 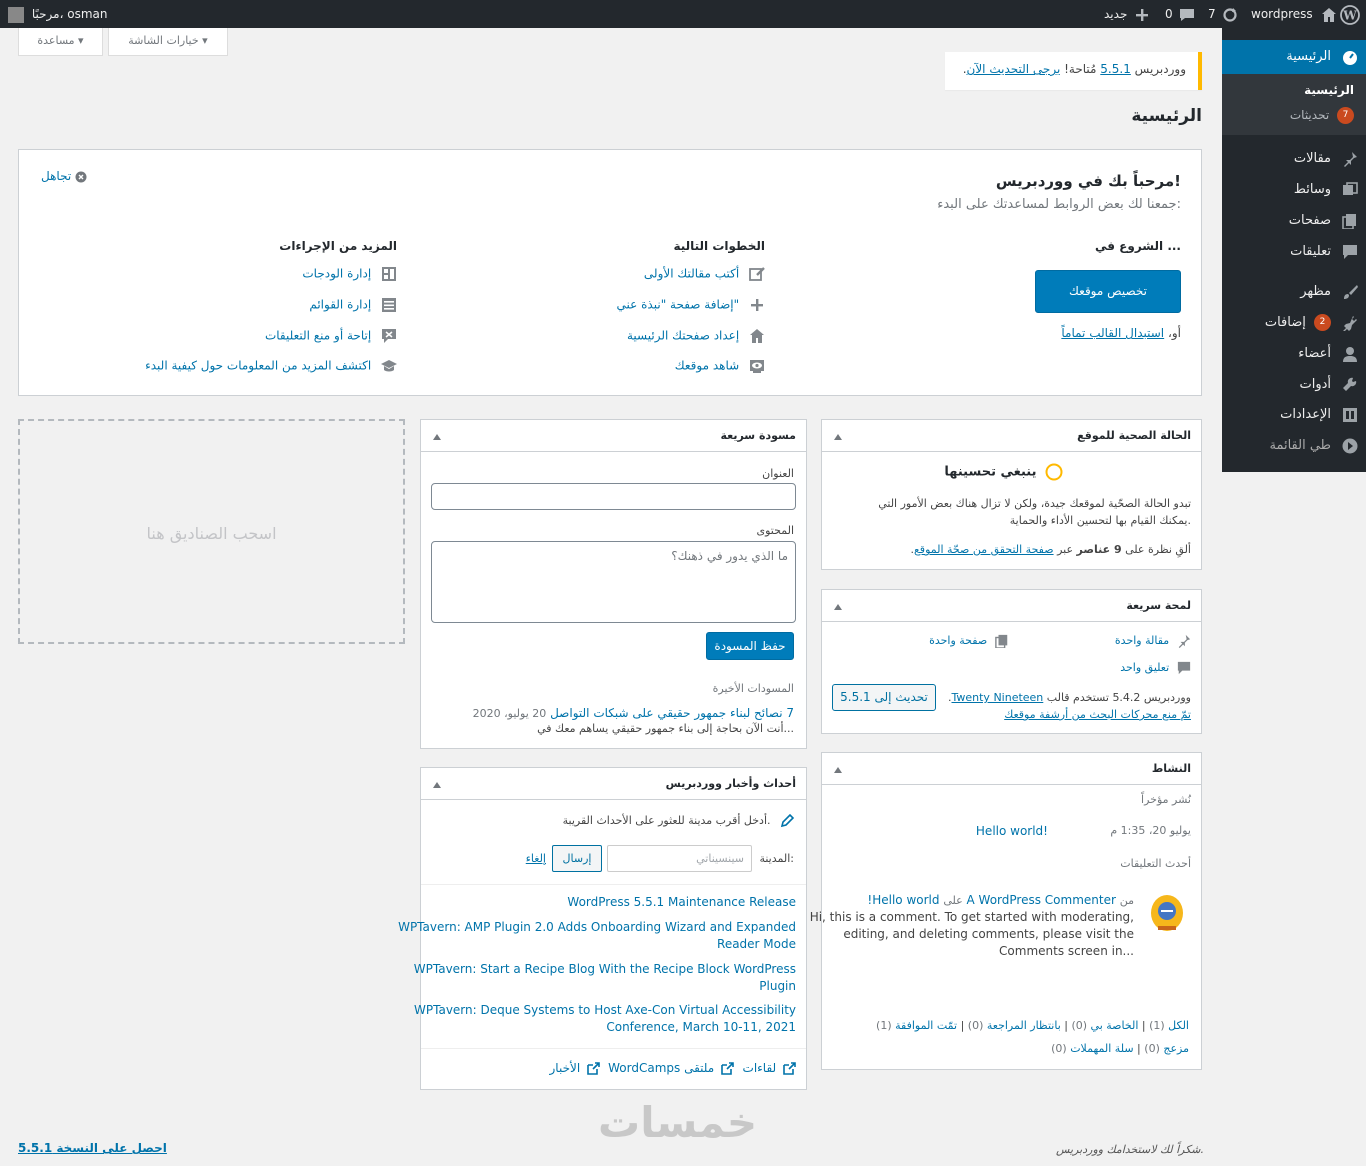 I want to click on notice-version-link: 5.5.1, so click(x=1115, y=69).